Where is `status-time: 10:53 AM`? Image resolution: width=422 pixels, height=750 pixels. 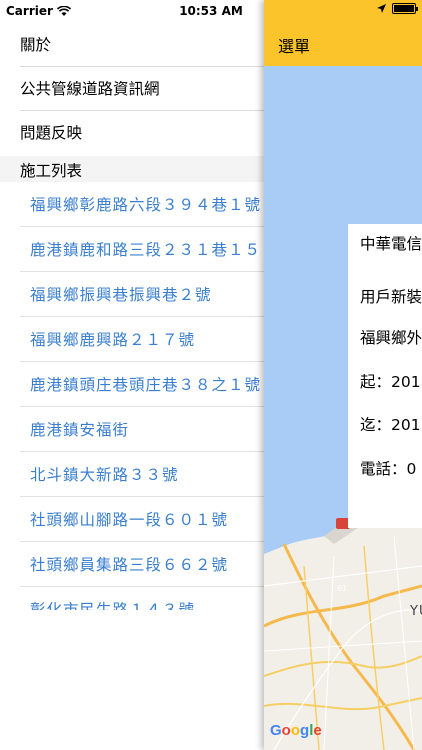 status-time: 10:53 AM is located at coordinates (211, 11).